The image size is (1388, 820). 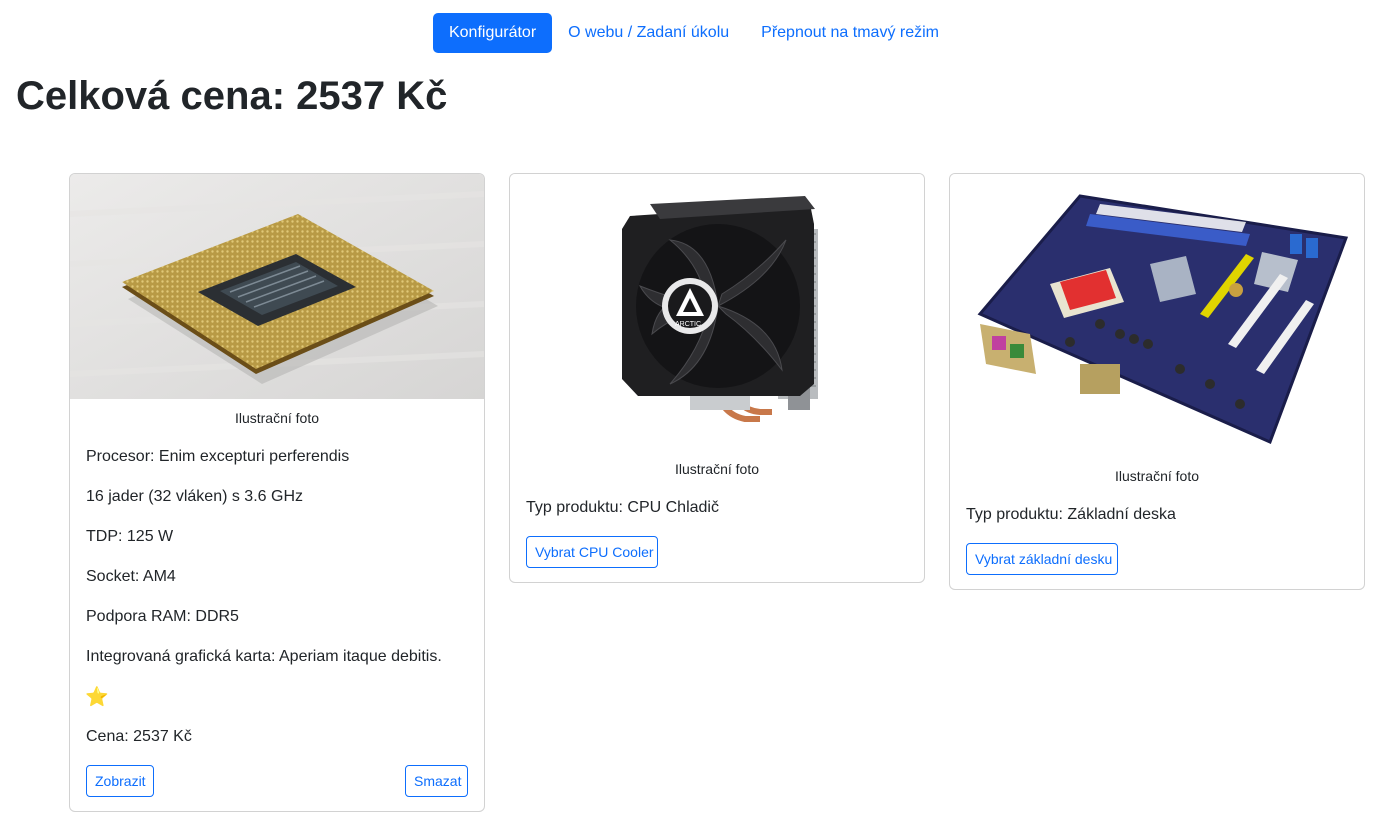 I want to click on total-price-title: Celková cena: 2537 Kč, so click(x=232, y=96).